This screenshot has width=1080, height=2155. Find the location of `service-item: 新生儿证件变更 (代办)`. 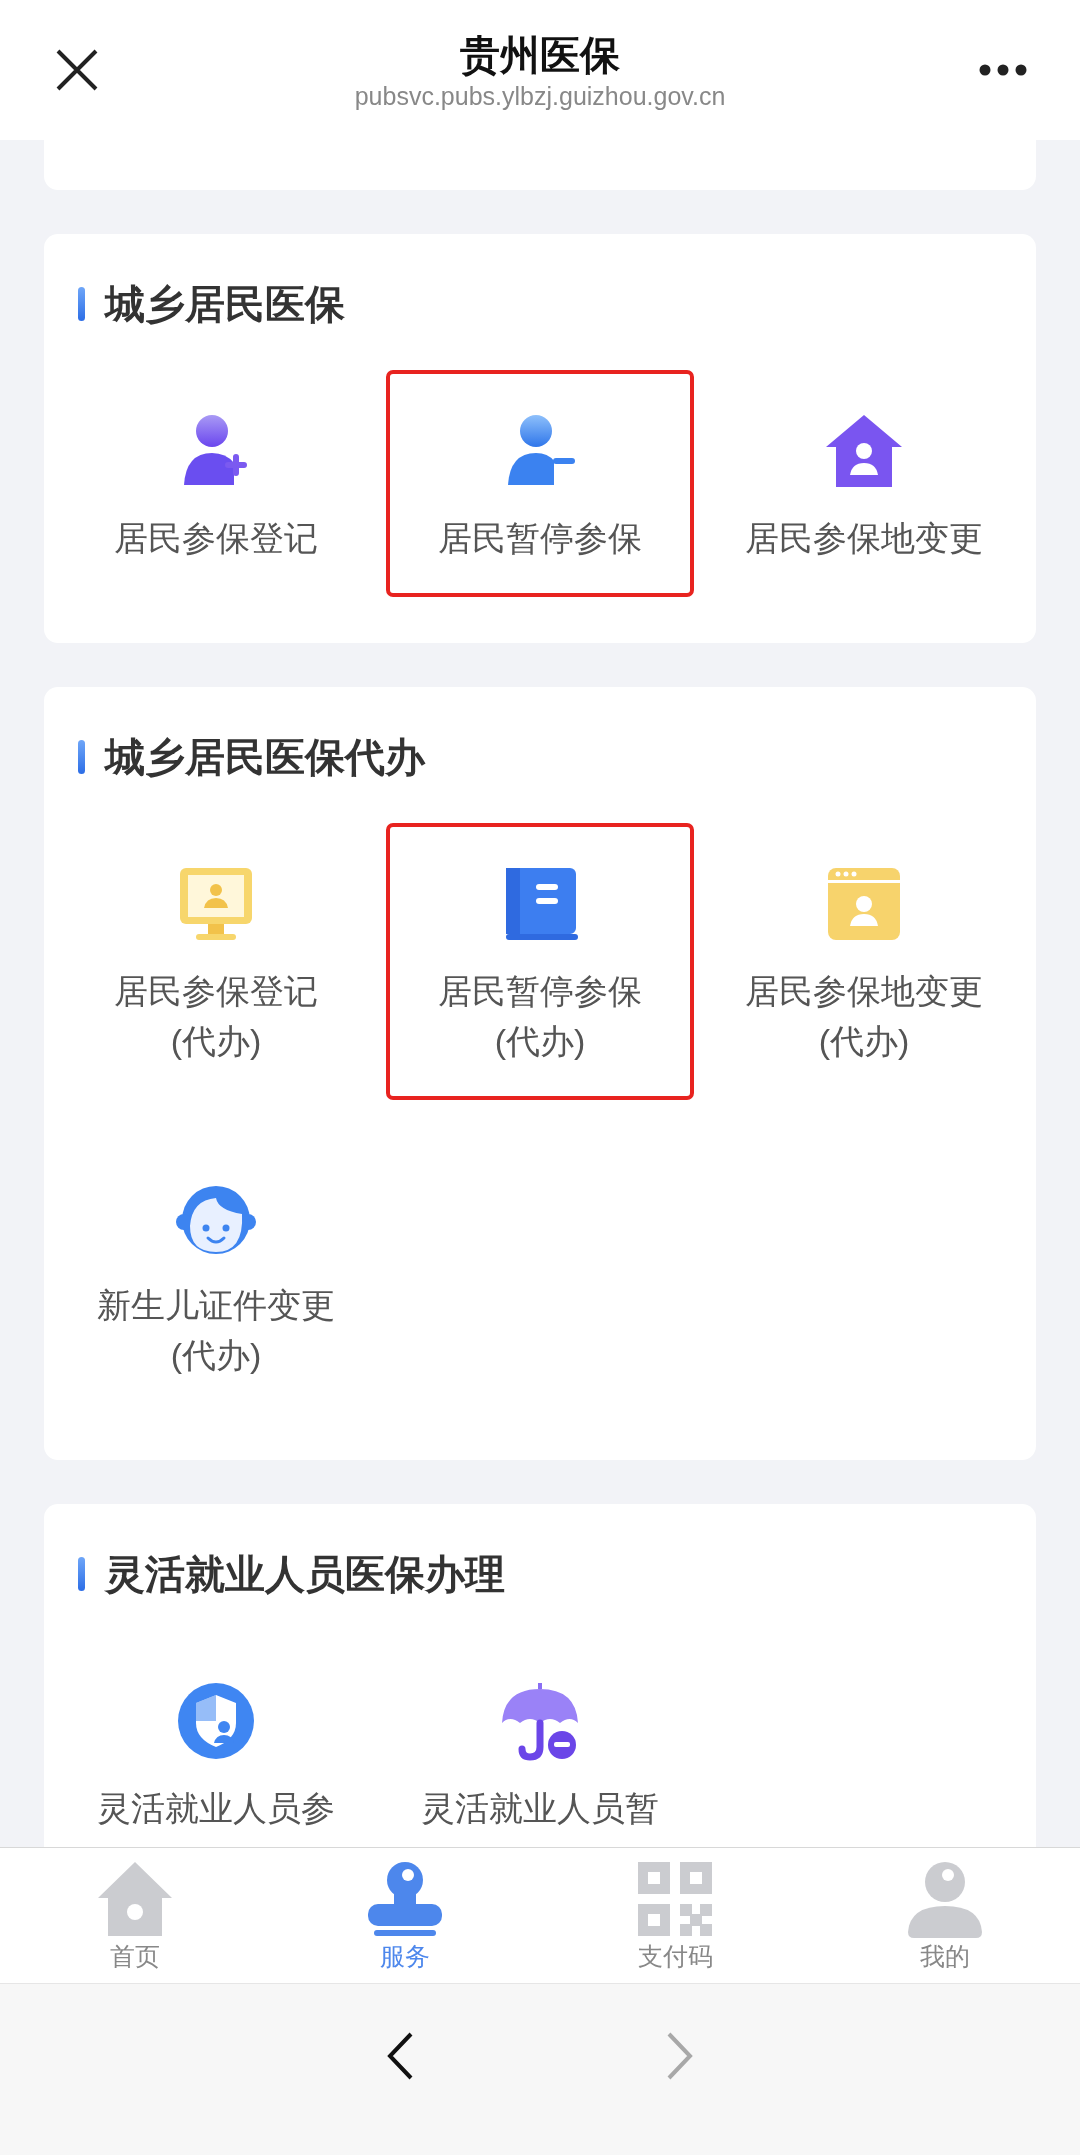

service-item: 新生儿证件变更 (代办) is located at coordinates (216, 1275).